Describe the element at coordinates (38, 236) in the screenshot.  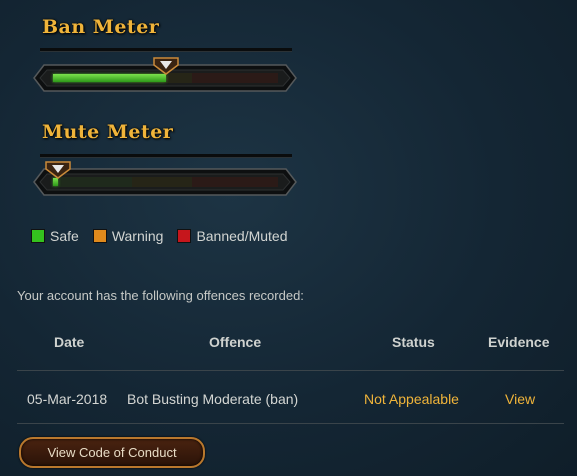
I see `legend-swatch-safe` at that location.